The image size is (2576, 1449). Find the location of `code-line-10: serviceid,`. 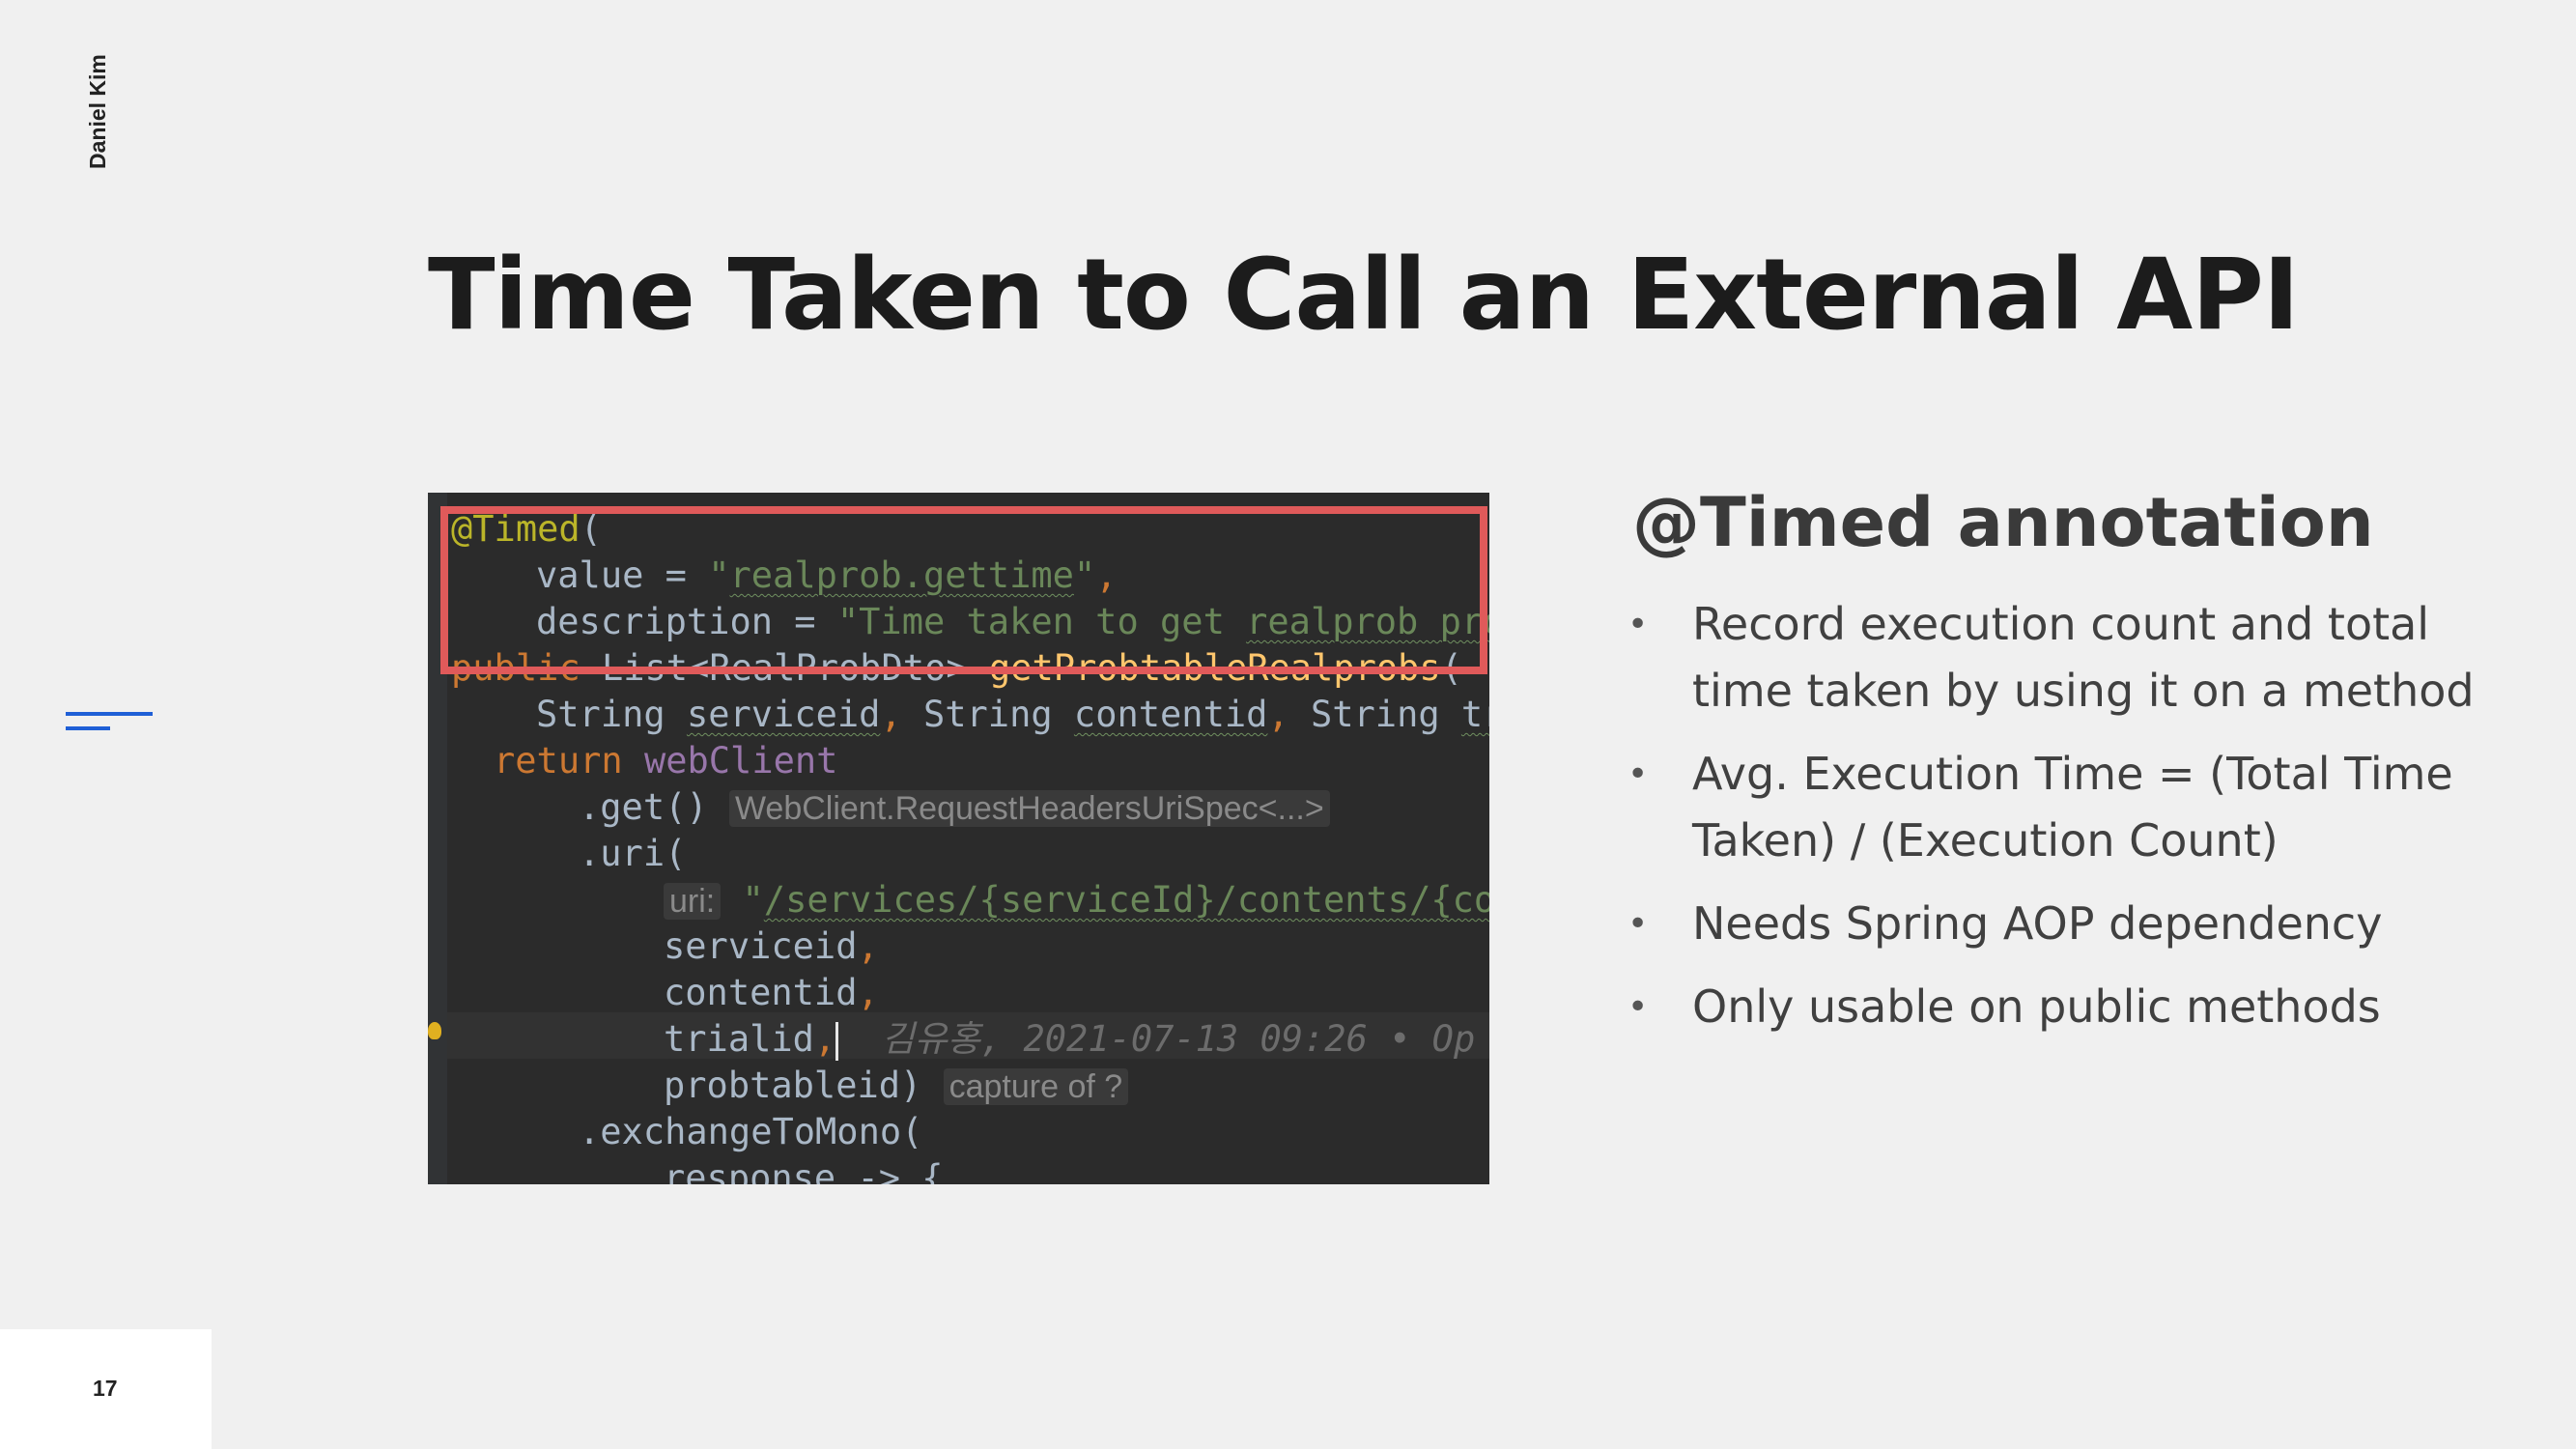

code-line-10: serviceid, is located at coordinates (771, 946).